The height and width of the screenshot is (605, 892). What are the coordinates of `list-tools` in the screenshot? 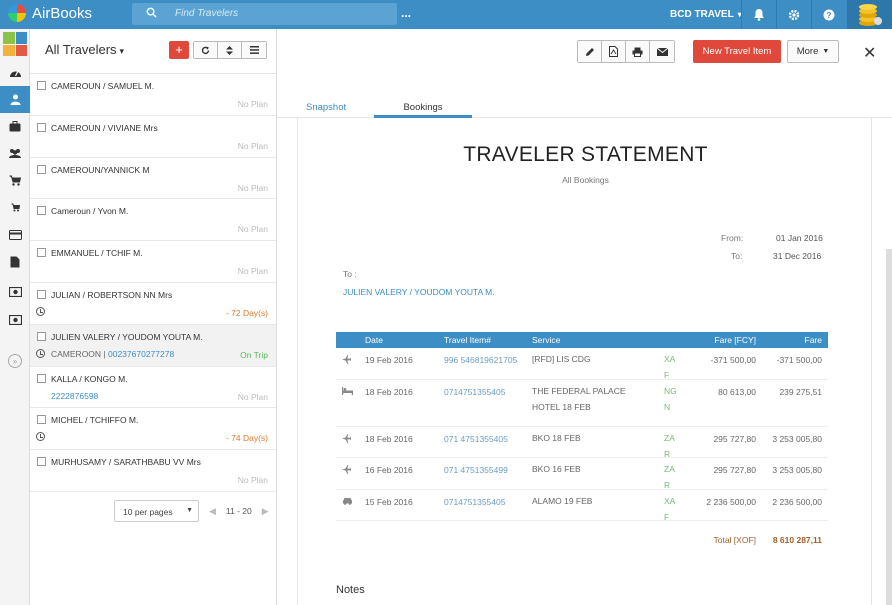 It's located at (230, 50).